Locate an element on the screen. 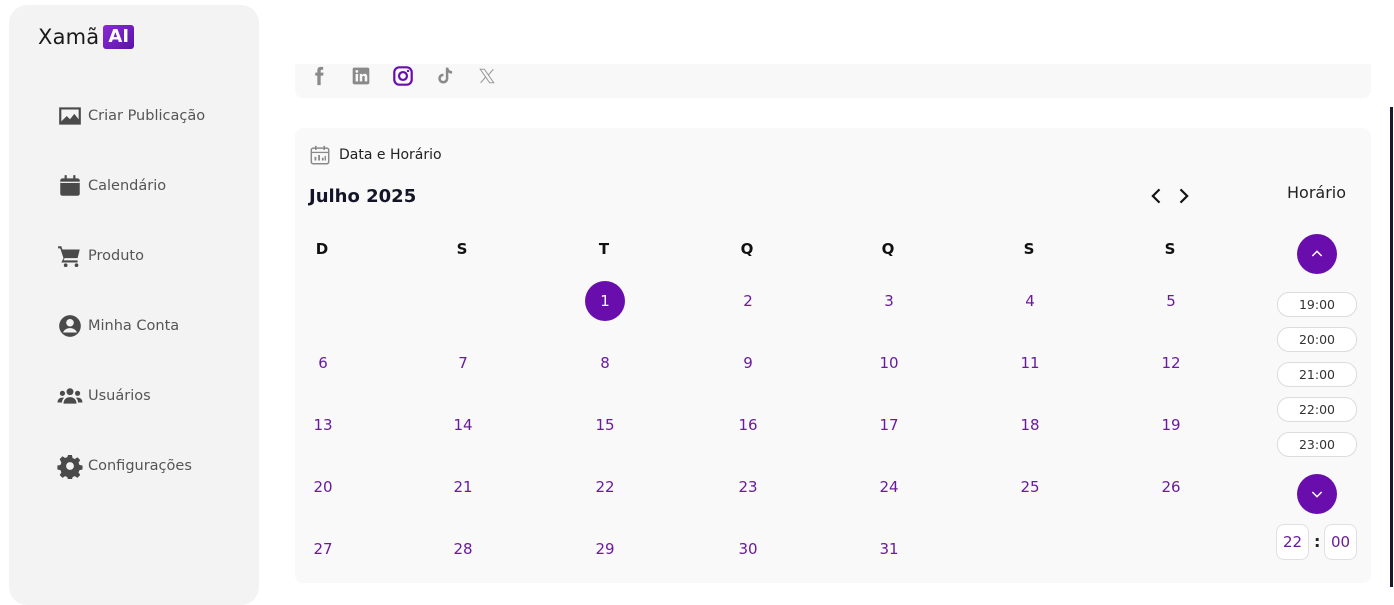  time-slot: 23:00 is located at coordinates (1317, 444).